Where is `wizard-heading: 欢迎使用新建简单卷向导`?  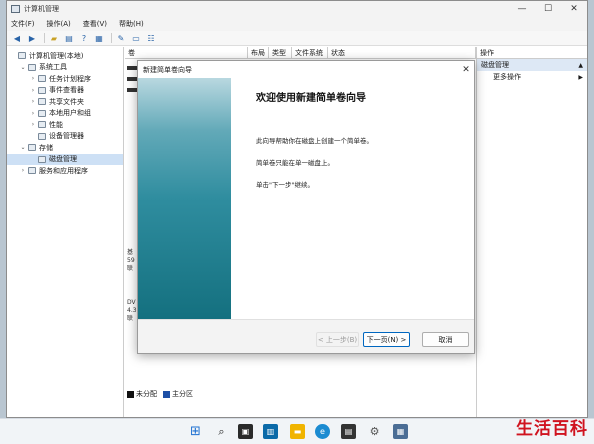 wizard-heading: 欢迎使用新建简单卷向导 is located at coordinates (311, 98).